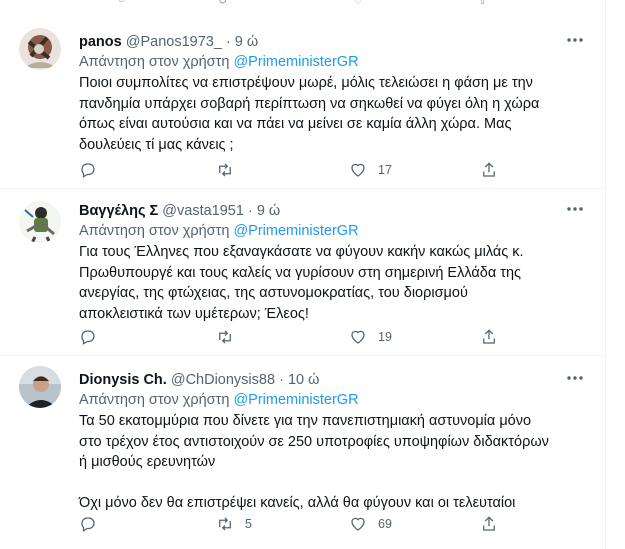 The image size is (625, 549). What do you see at coordinates (289, 524) in the screenshot?
I see `tweet-actions: 5 69` at bounding box center [289, 524].